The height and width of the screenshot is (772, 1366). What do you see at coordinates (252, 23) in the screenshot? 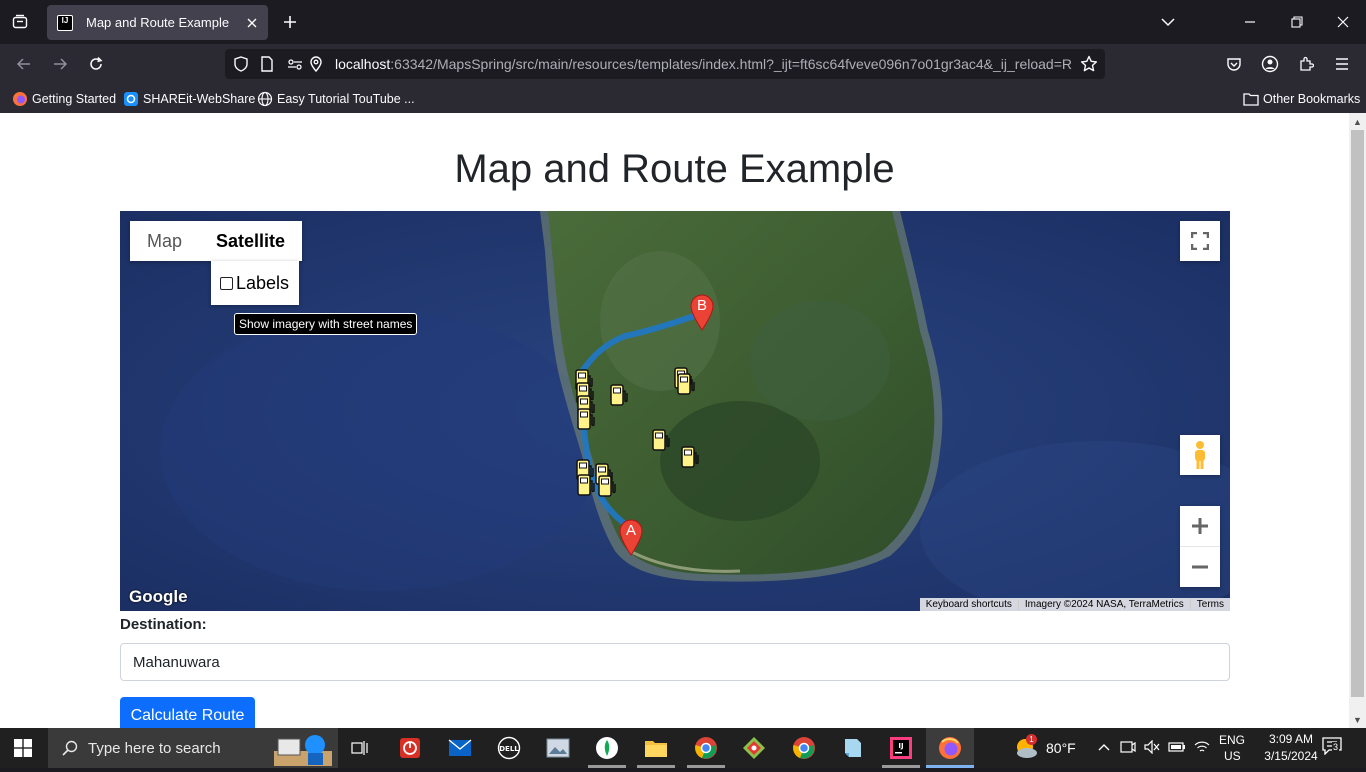
I see `close-tab-icon` at bounding box center [252, 23].